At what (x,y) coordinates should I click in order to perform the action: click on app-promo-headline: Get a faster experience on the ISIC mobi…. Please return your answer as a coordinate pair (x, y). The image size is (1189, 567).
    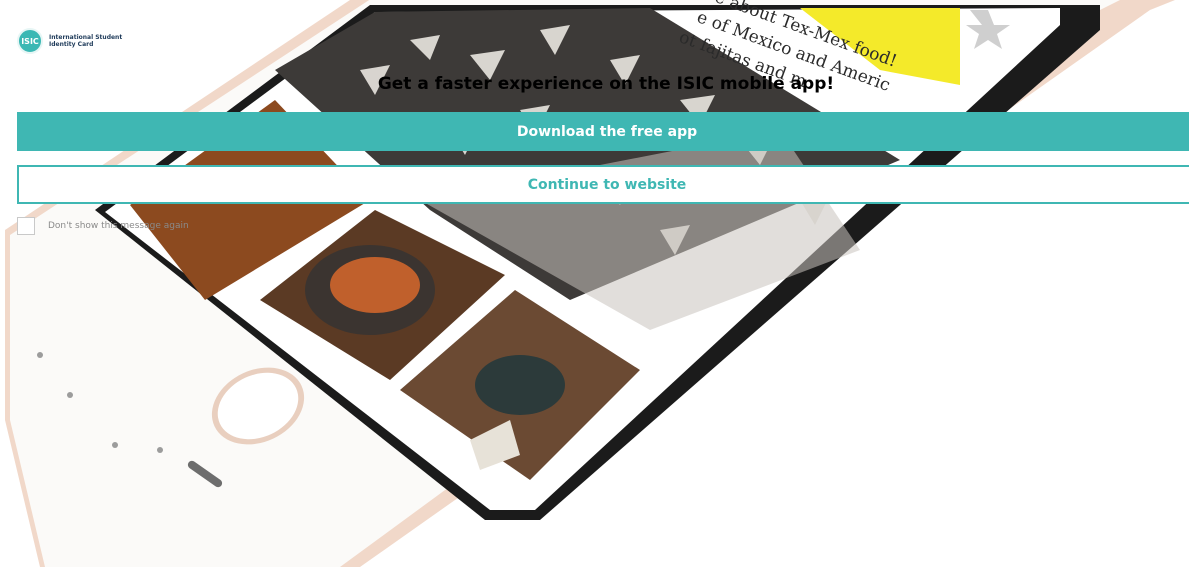
    Looking at the image, I should click on (606, 84).